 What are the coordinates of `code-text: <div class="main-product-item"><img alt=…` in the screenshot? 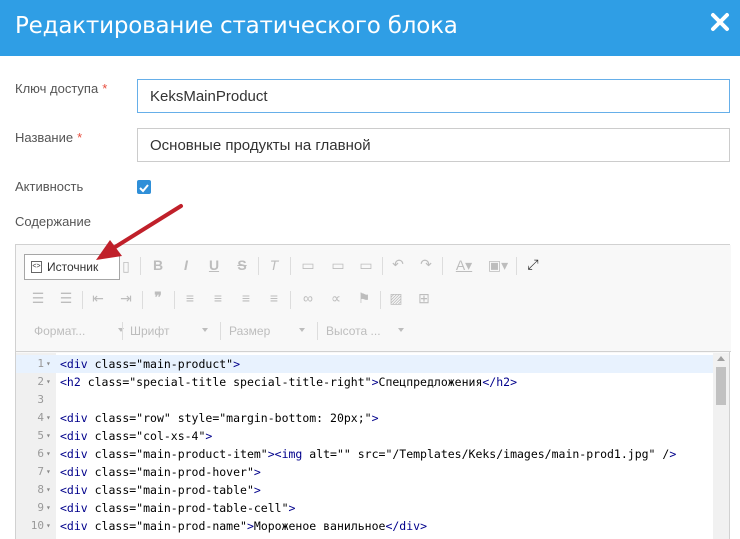 It's located at (368, 454).